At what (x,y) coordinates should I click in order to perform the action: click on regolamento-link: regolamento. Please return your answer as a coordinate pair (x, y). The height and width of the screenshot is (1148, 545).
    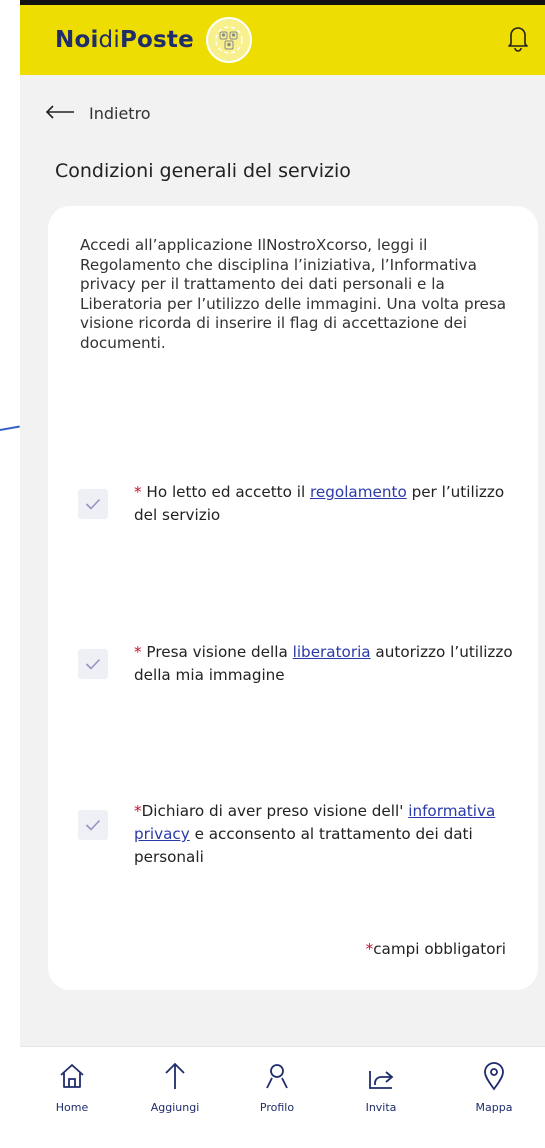
    Looking at the image, I should click on (358, 492).